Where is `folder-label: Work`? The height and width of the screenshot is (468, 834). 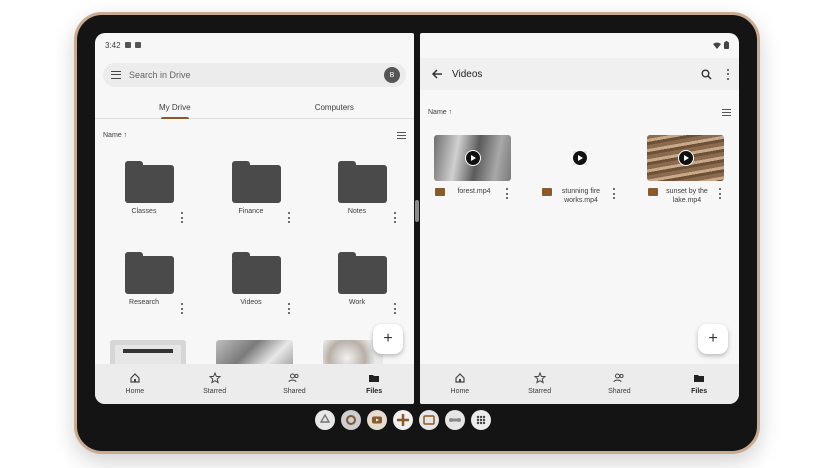 folder-label: Work is located at coordinates (357, 302).